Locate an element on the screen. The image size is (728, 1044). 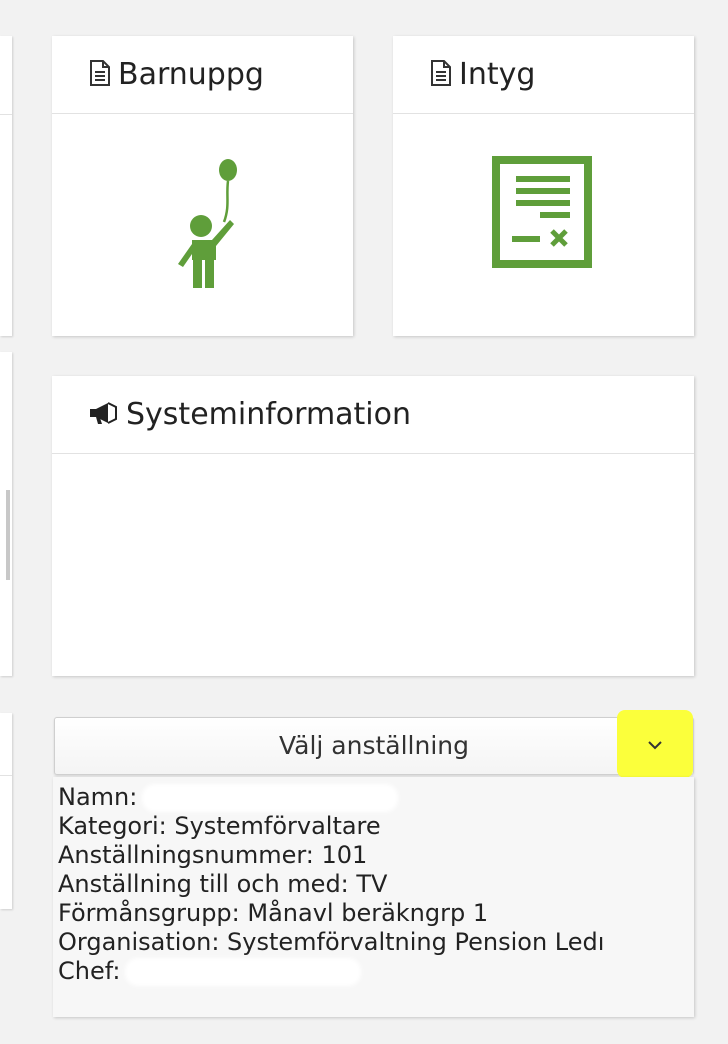
certificate-icon is located at coordinates (542, 214).